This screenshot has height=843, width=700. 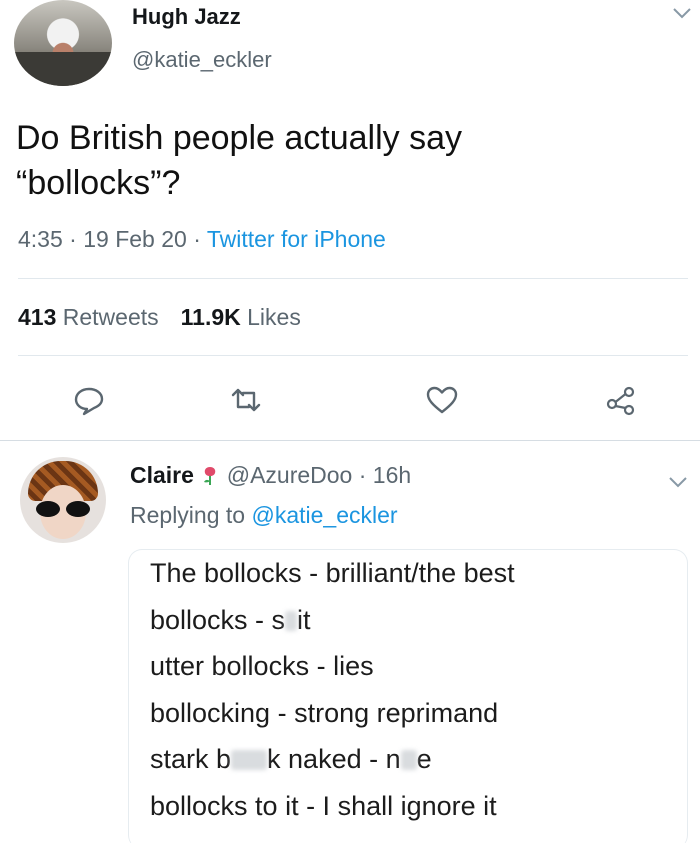 I want to click on reply-header: Claire @AzureDoo · 16h, so click(x=270, y=475).